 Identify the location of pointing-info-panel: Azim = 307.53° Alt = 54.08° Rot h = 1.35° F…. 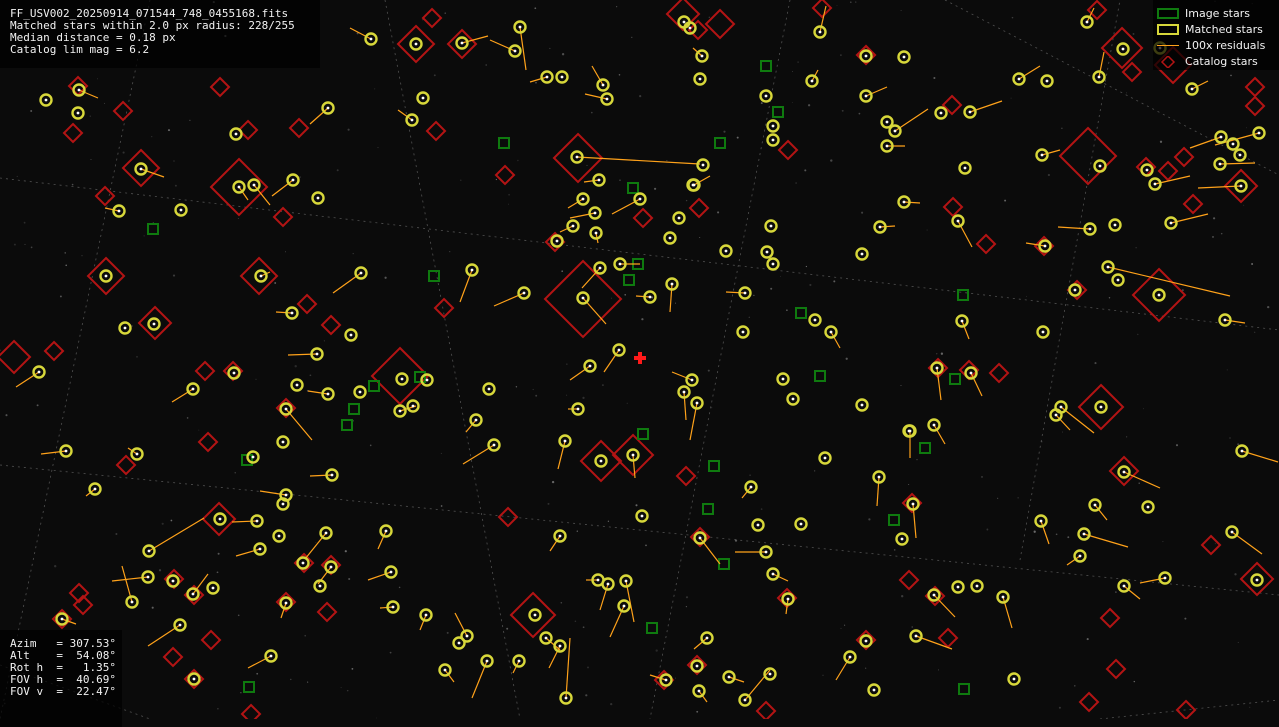
(61, 678).